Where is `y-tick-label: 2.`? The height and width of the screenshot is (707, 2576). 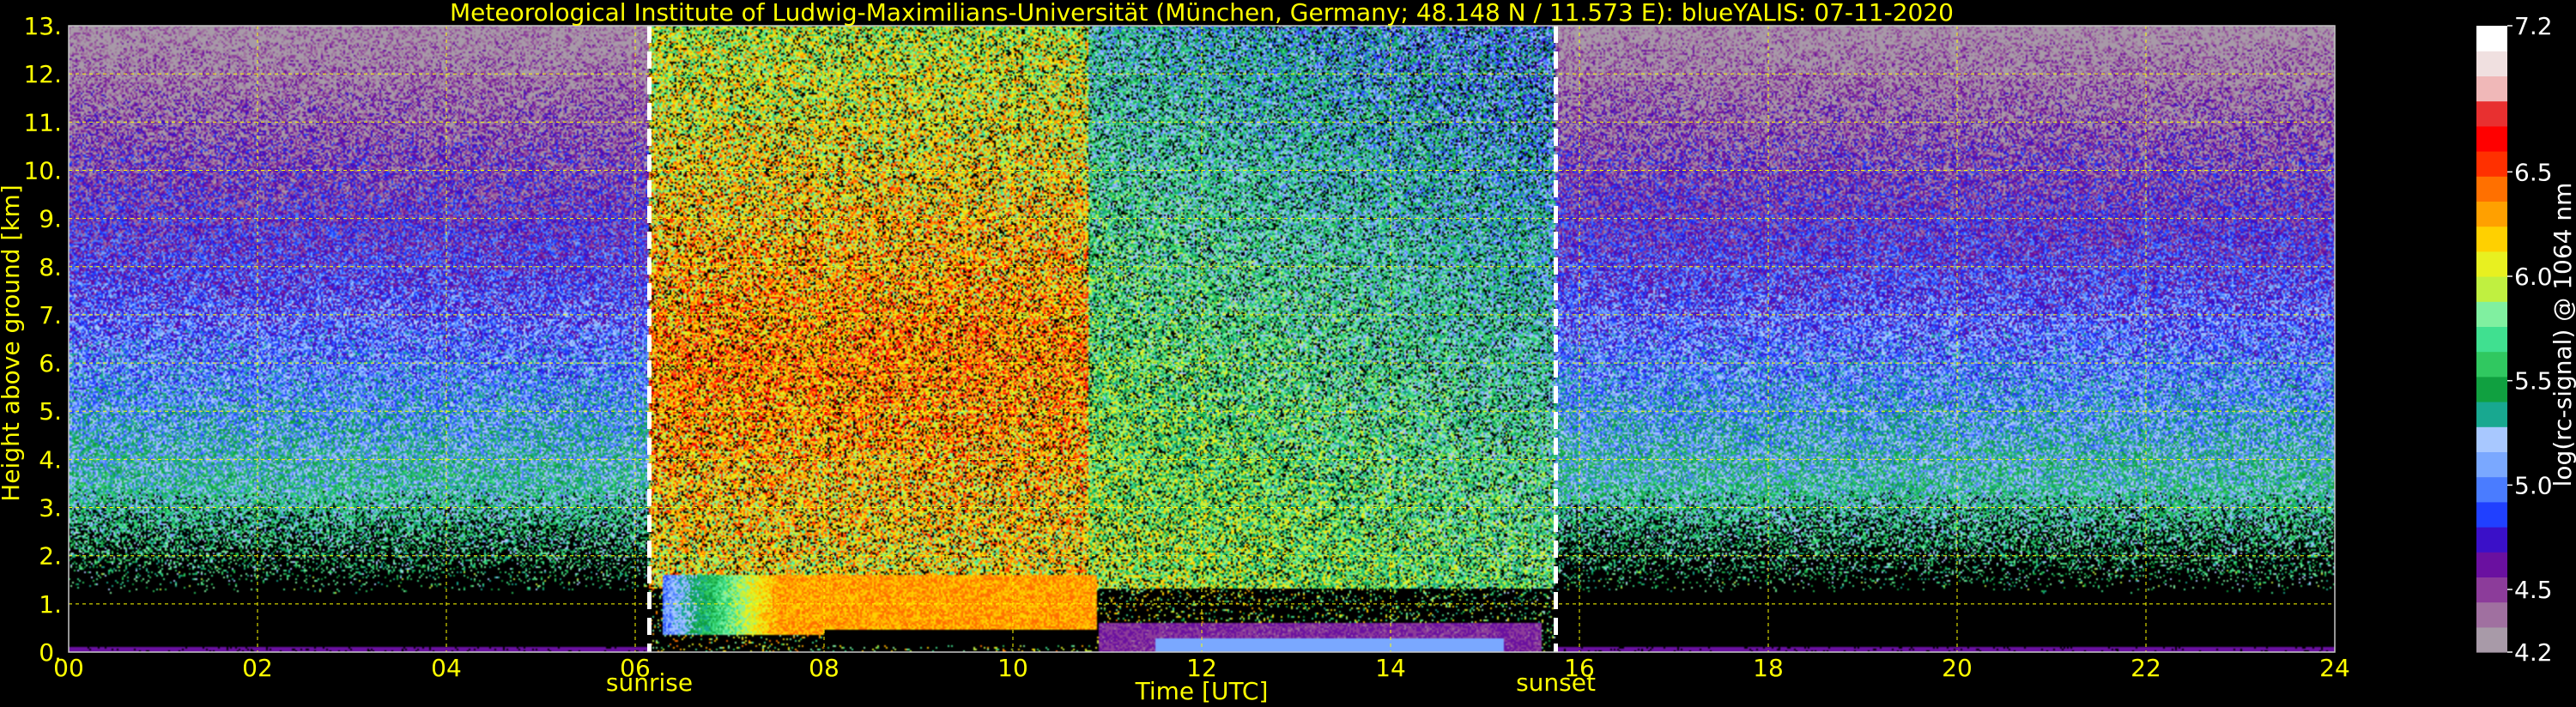
y-tick-label: 2. is located at coordinates (50, 556).